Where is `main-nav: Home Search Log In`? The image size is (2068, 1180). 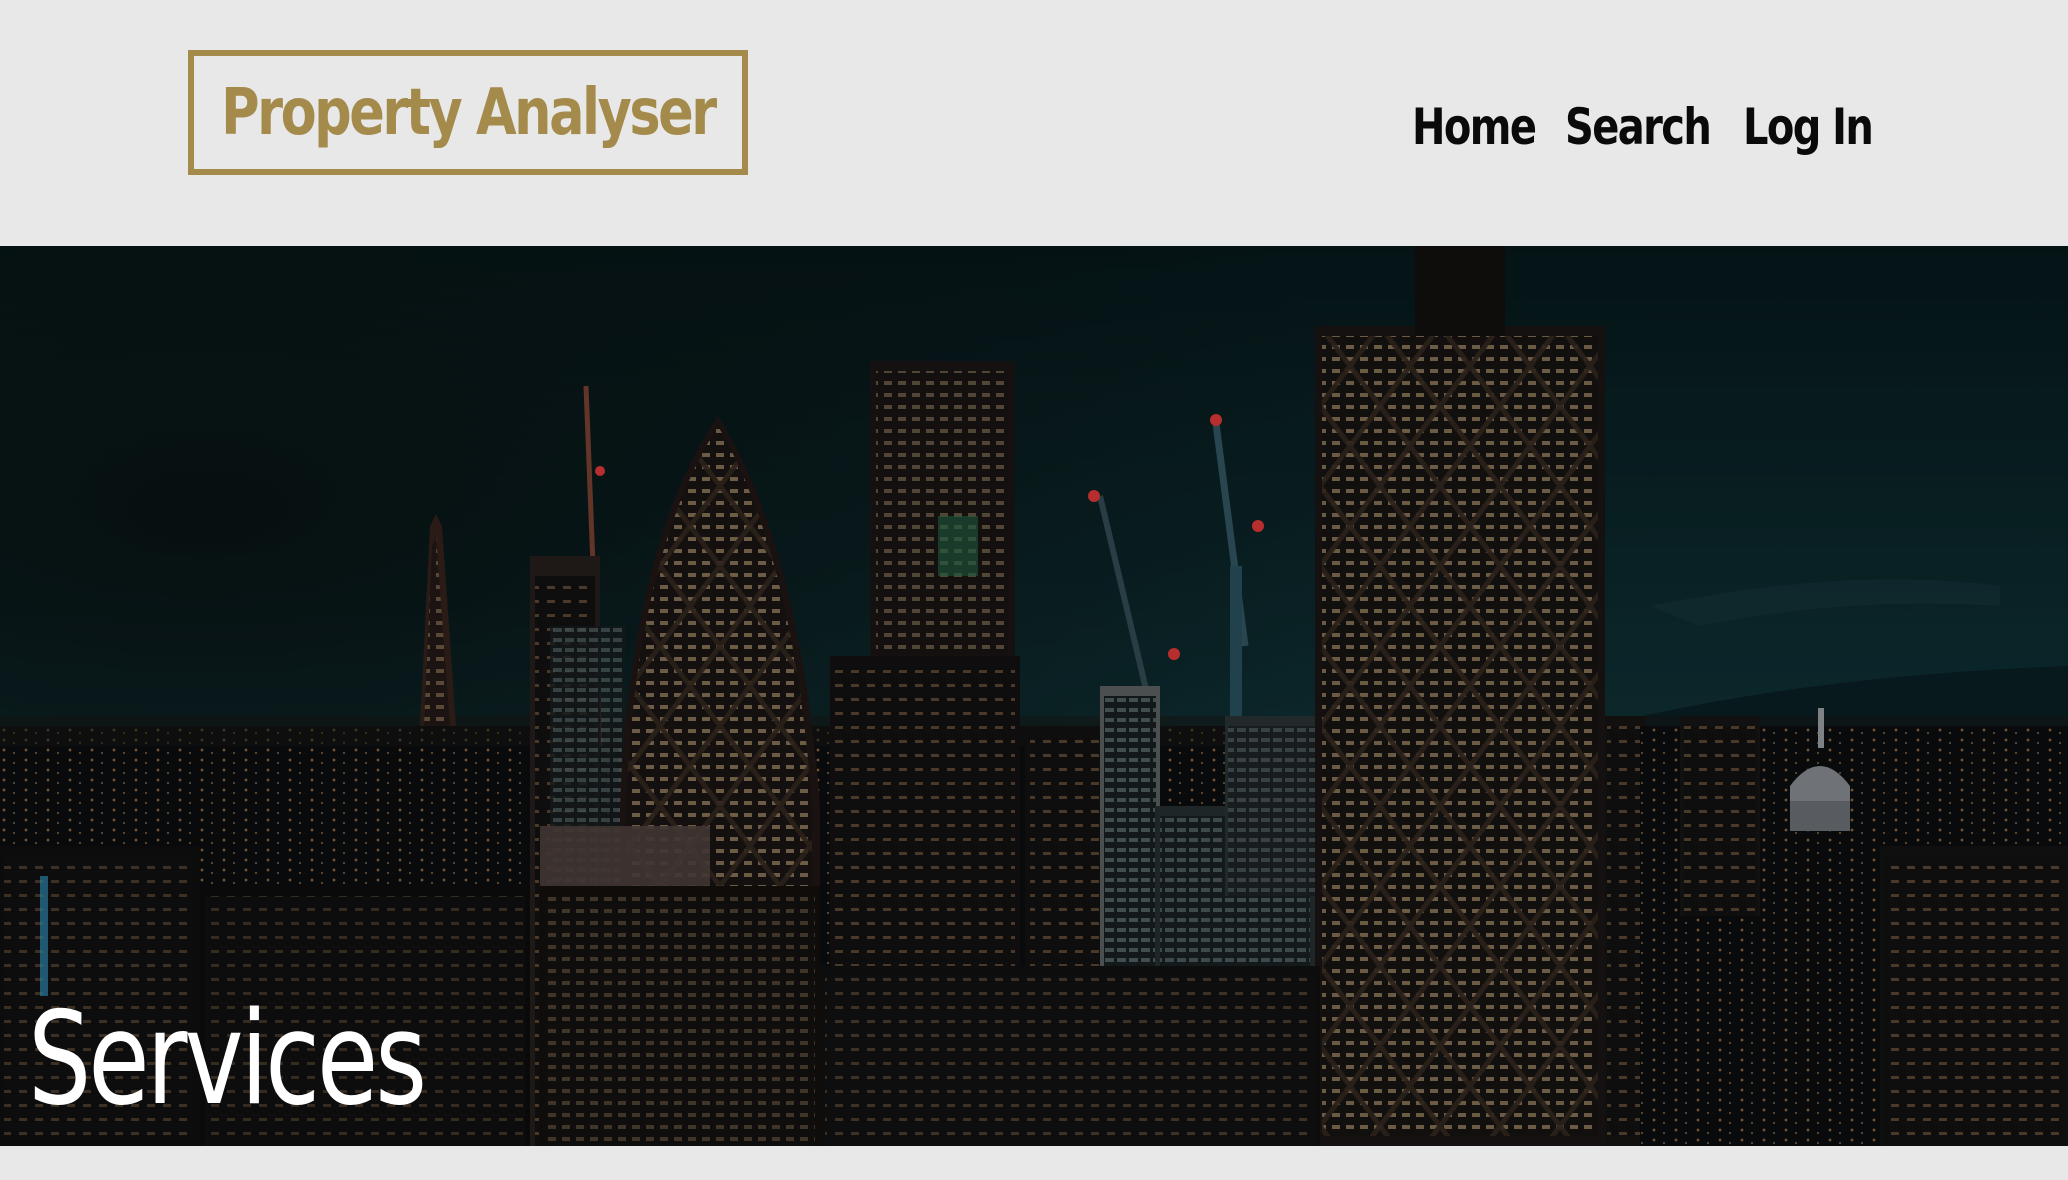 main-nav: Home Search Log In is located at coordinates (1650, 127).